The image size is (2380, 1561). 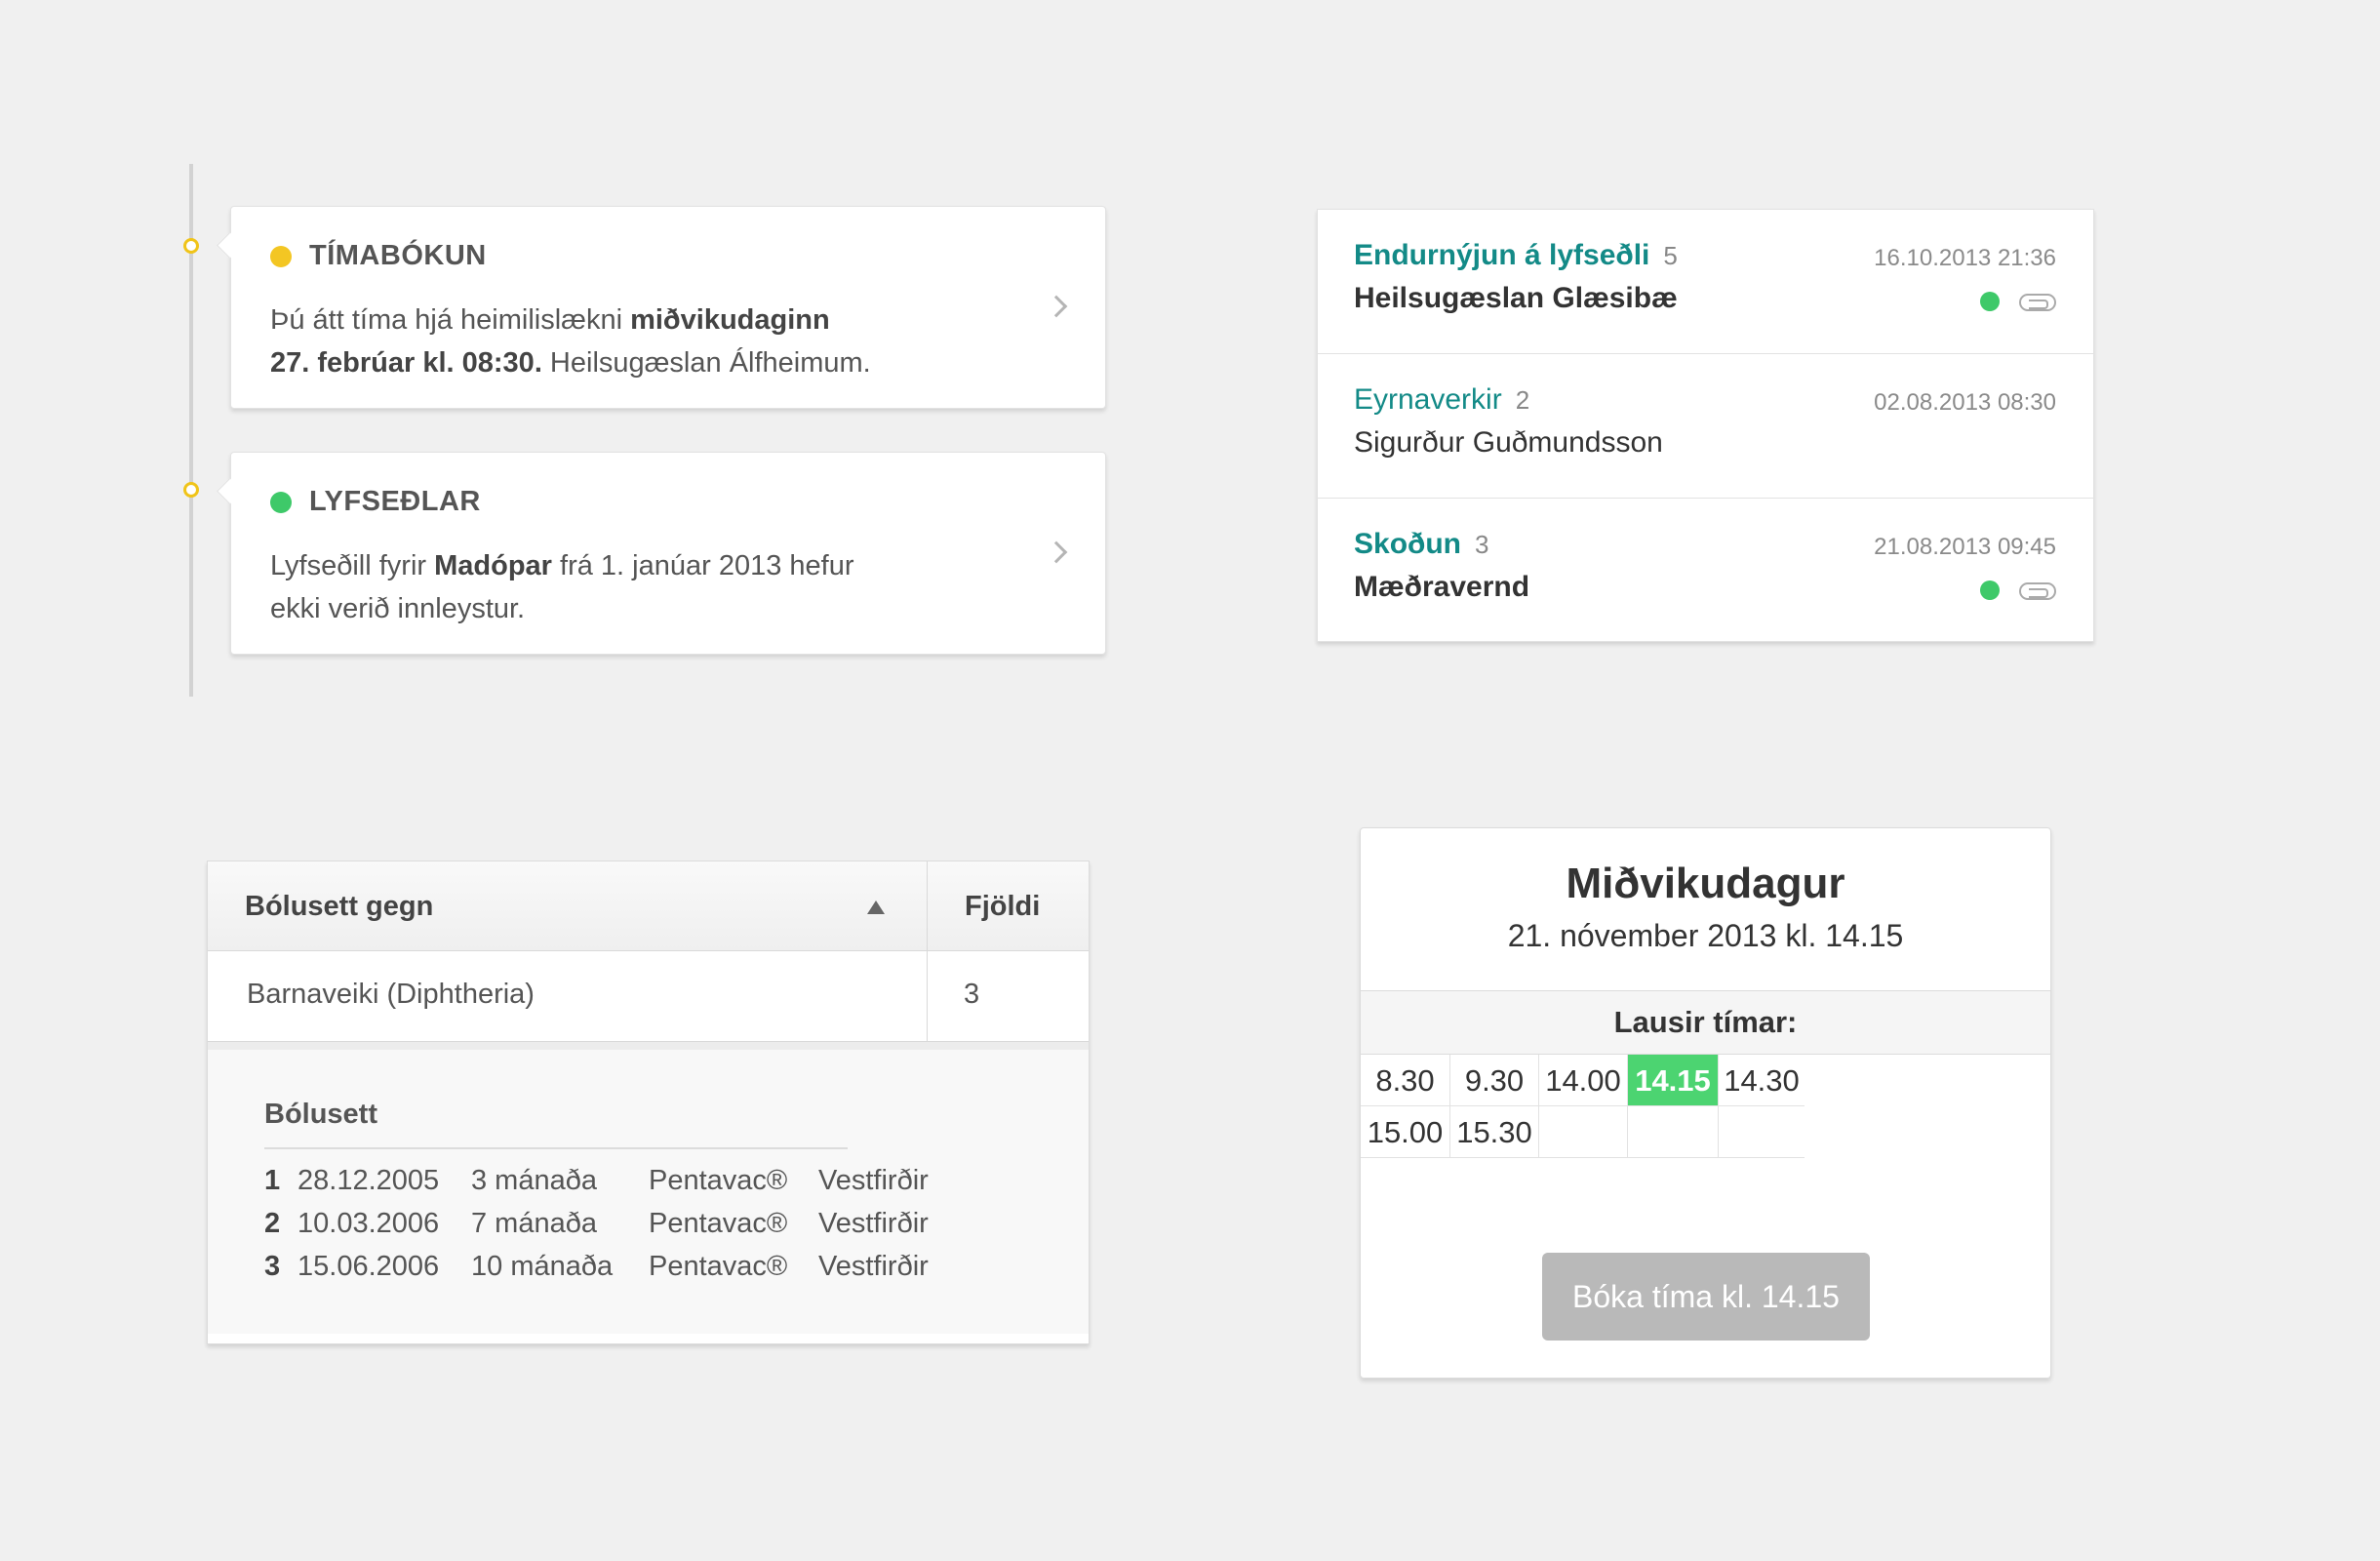 What do you see at coordinates (1965, 547) in the screenshot?
I see `message-date: 21.08.2013 09:45` at bounding box center [1965, 547].